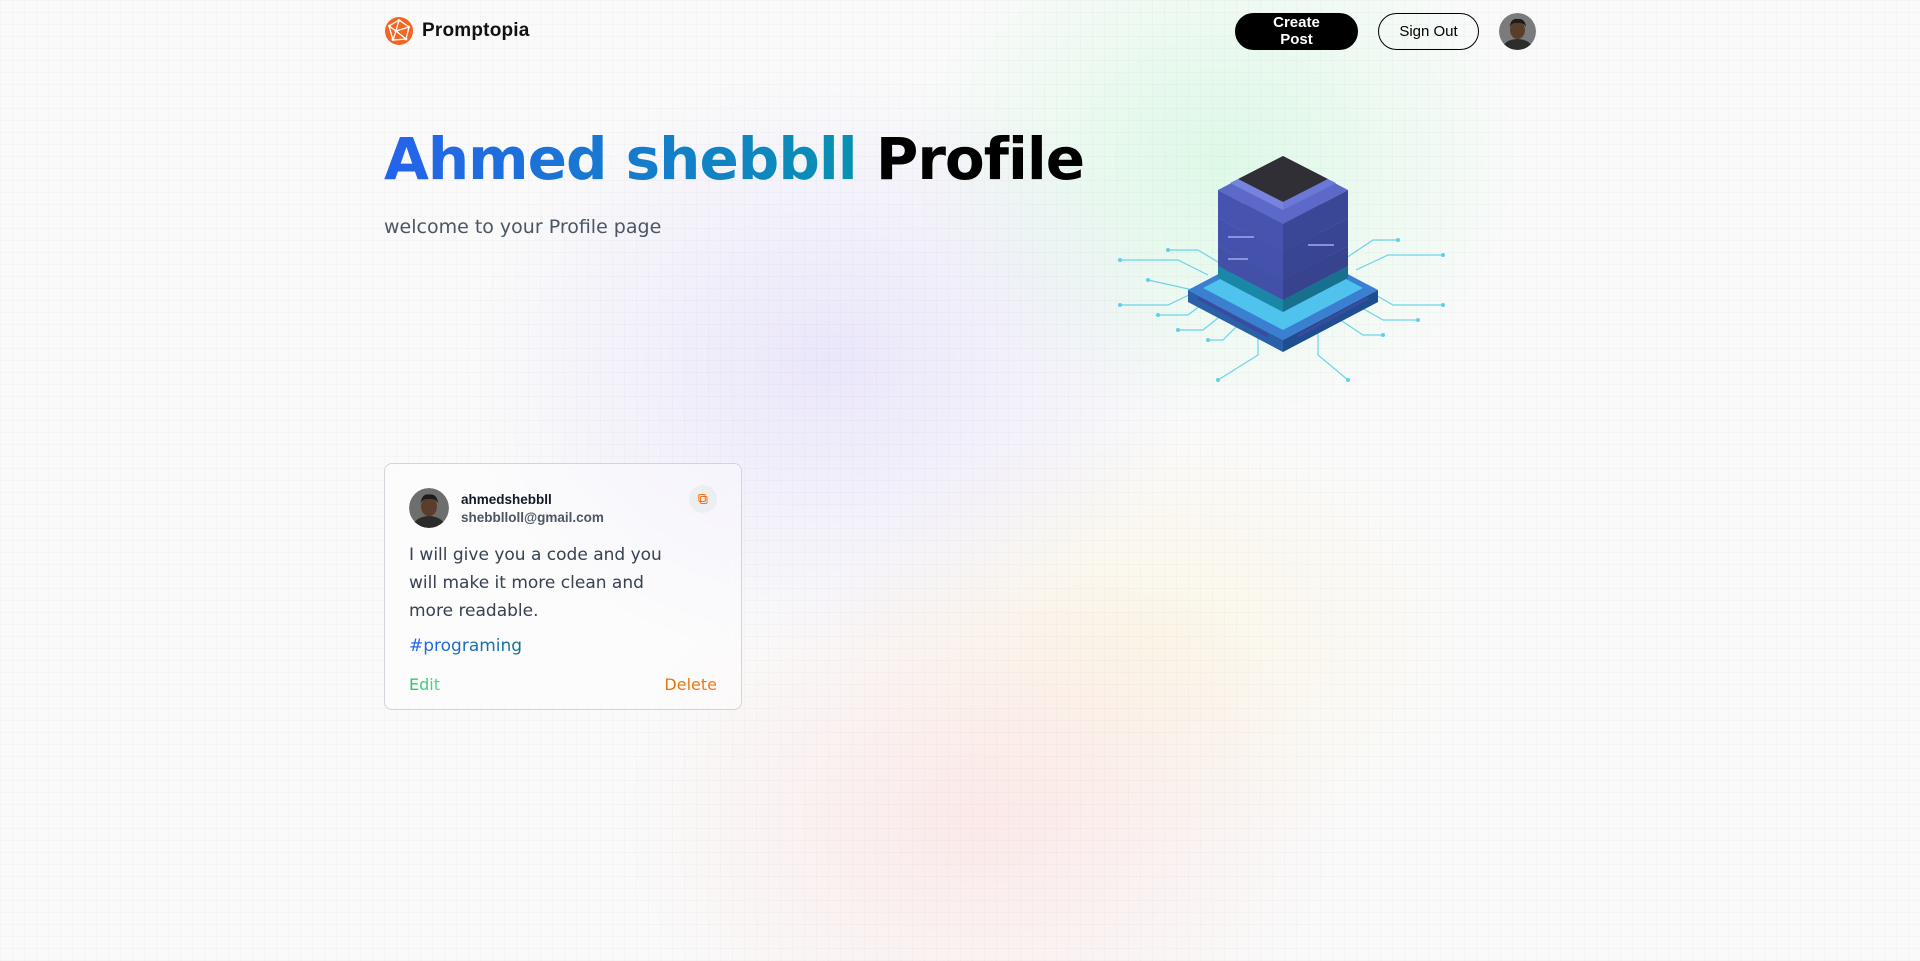 This screenshot has width=1920, height=961. I want to click on card-actions: Edit Delete, so click(563, 684).